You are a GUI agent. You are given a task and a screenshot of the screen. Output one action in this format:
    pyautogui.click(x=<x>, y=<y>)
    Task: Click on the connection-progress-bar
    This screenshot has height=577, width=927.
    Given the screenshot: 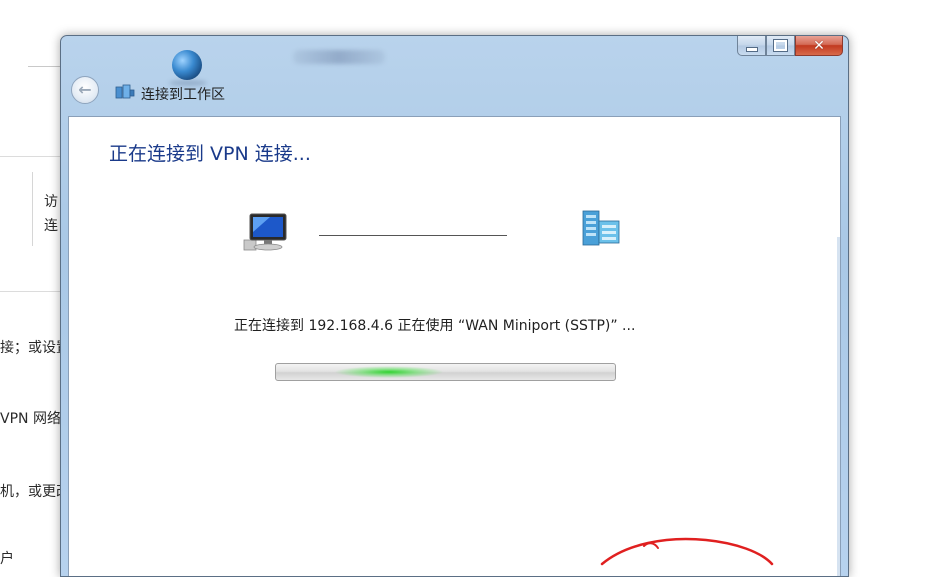 What is the action you would take?
    pyautogui.click(x=445, y=372)
    